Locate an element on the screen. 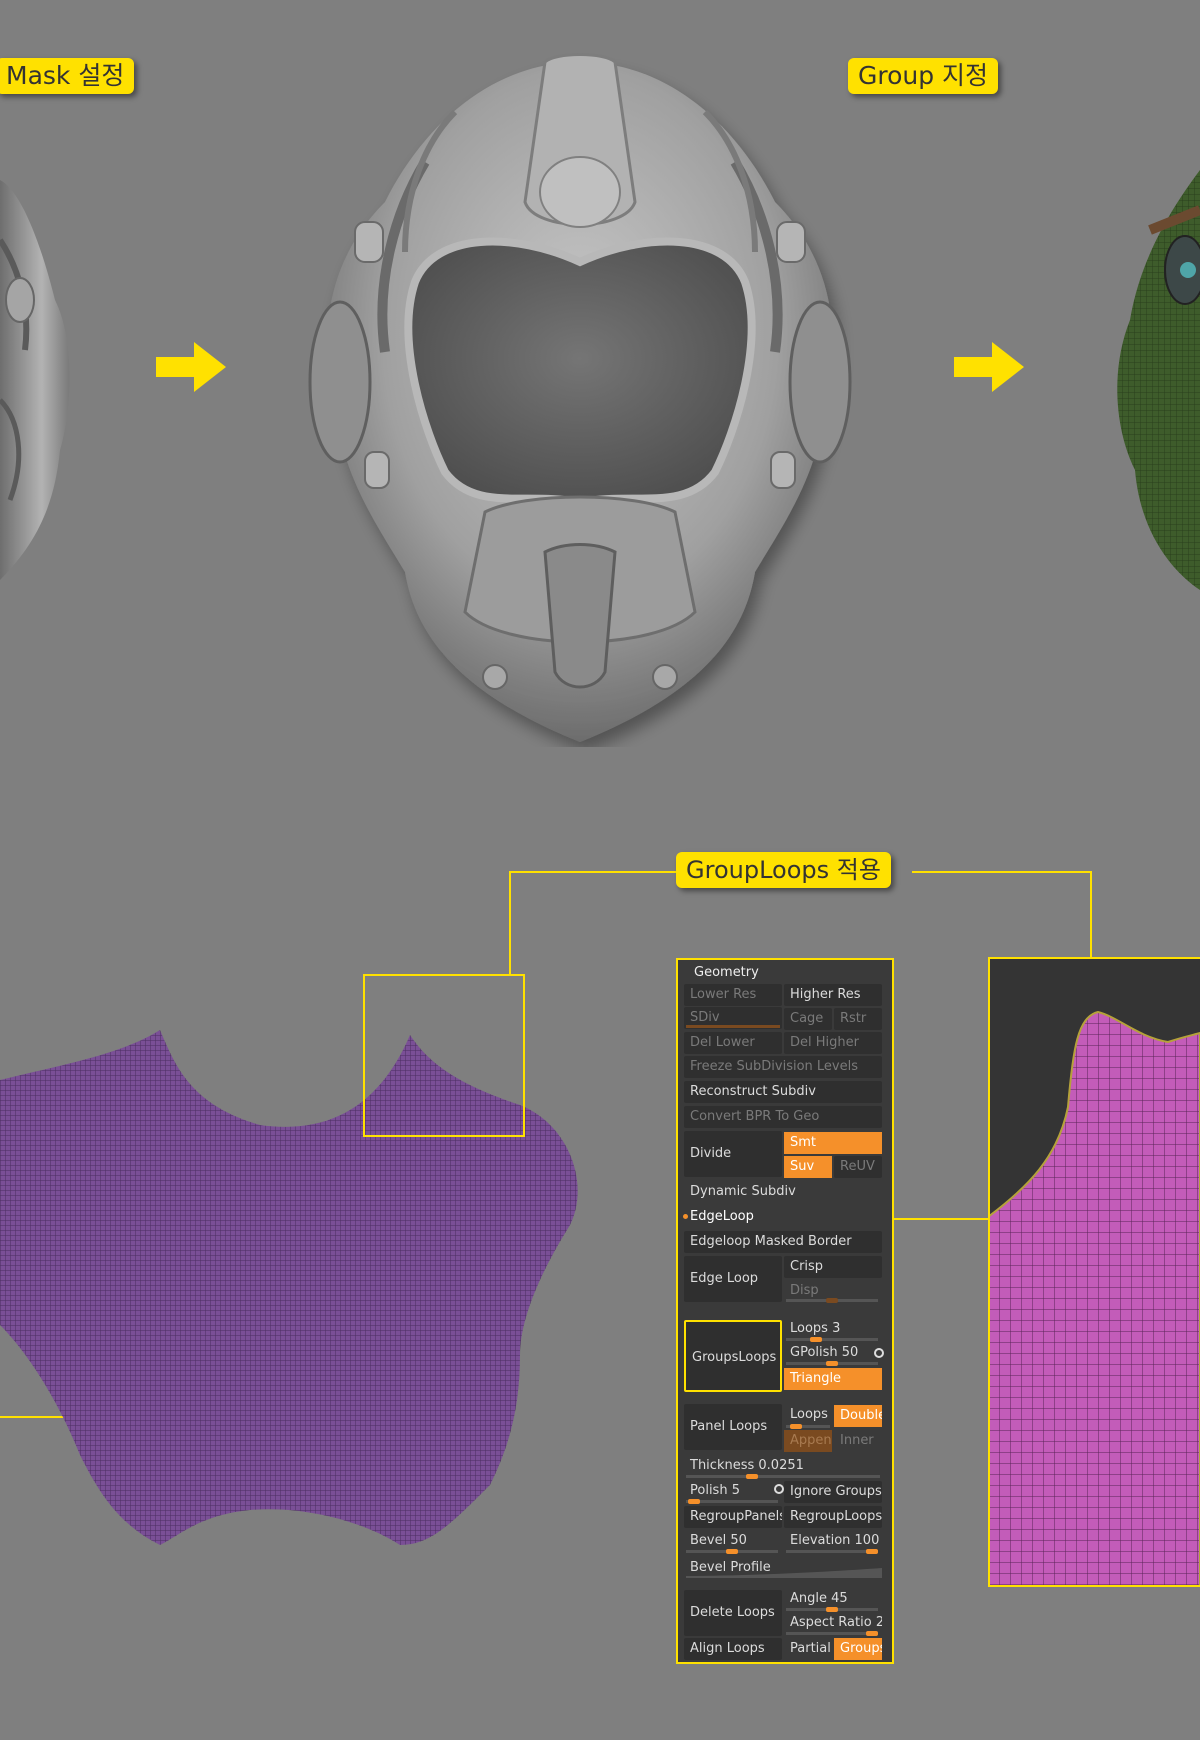  loops-3-slider: Loops 3 is located at coordinates (833, 1329).